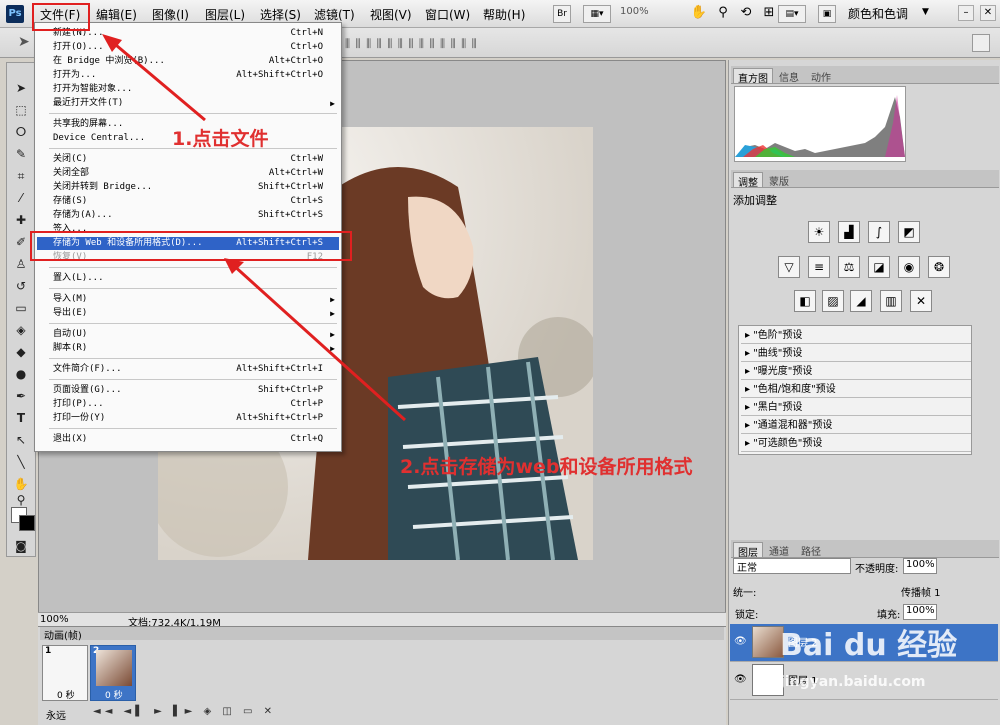 The image size is (1000, 725). What do you see at coordinates (546, 467) in the screenshot?
I see `annotation-step-2: 2.点击存储为web和设备所用格式` at bounding box center [546, 467].